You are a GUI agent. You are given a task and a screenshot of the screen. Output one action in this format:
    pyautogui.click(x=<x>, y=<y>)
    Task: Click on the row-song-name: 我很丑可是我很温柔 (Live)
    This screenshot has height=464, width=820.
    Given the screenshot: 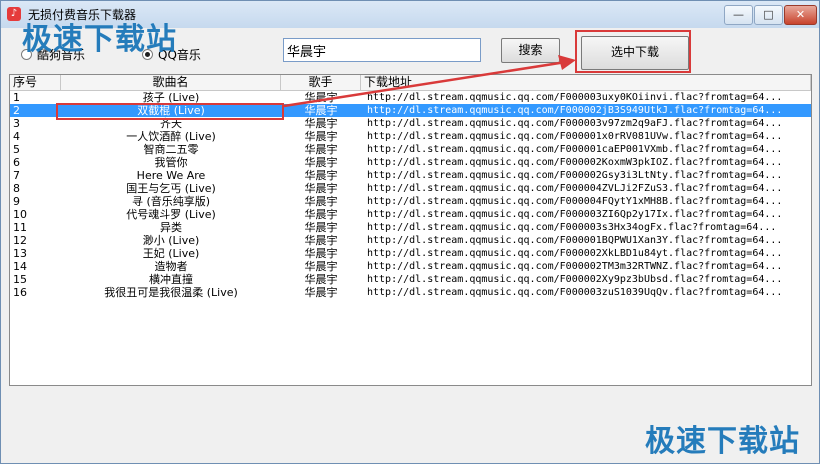 What is the action you would take?
    pyautogui.click(x=171, y=292)
    